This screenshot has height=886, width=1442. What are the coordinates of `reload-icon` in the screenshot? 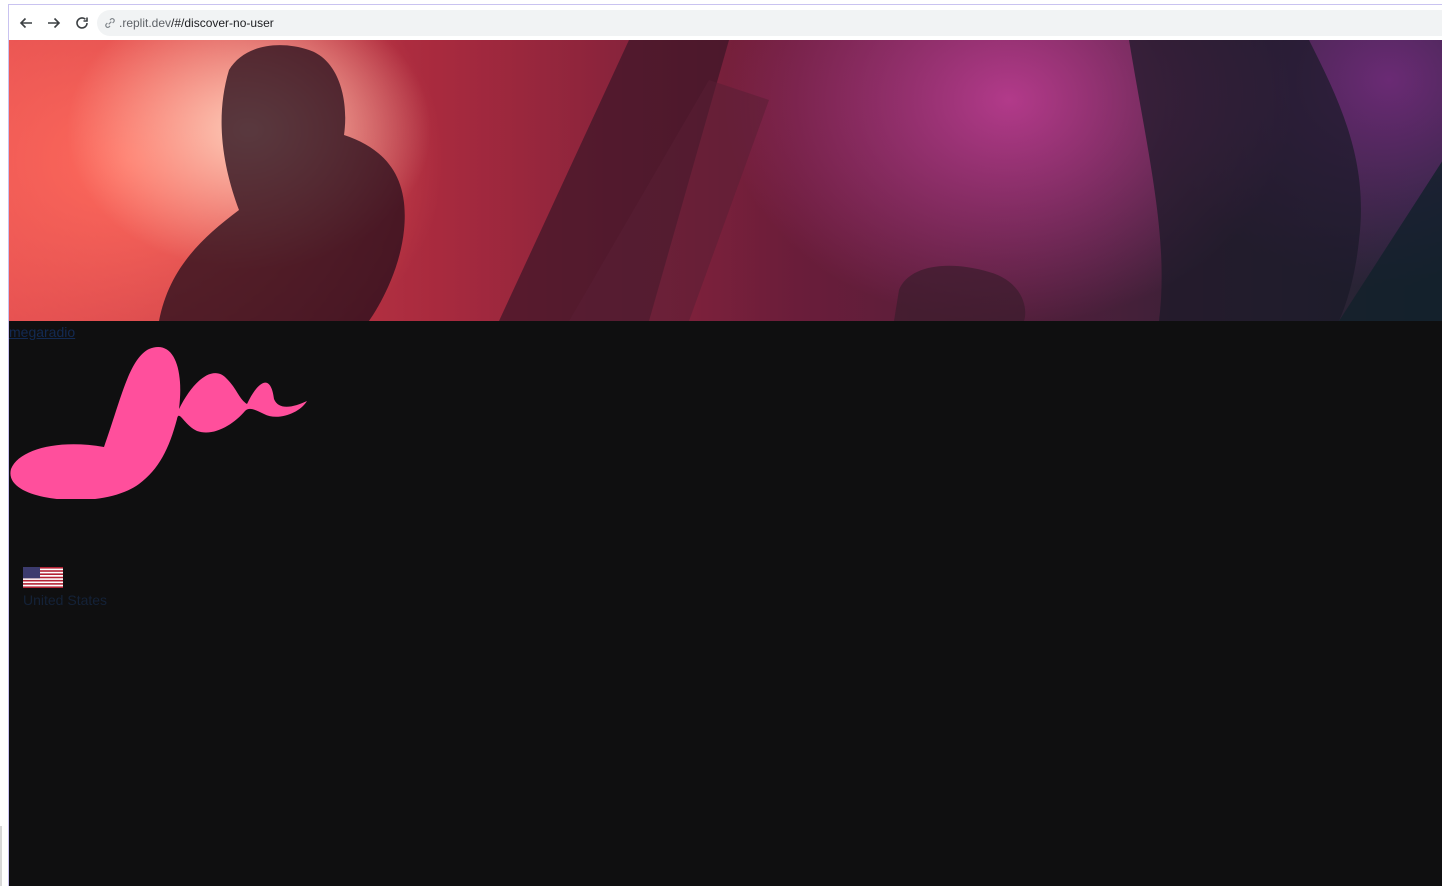 It's located at (82, 22).